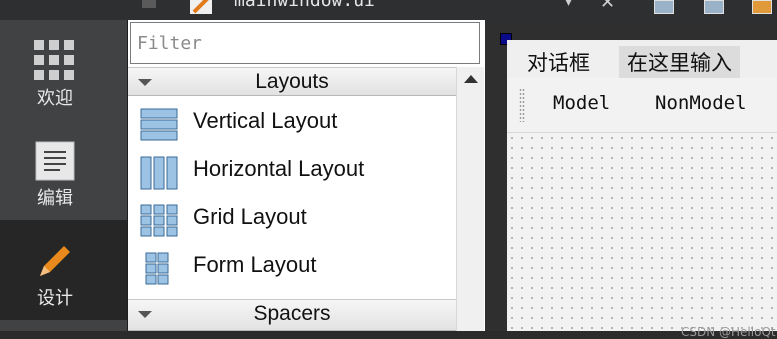  I want to click on mode-edit: 编辑, so click(63, 170).